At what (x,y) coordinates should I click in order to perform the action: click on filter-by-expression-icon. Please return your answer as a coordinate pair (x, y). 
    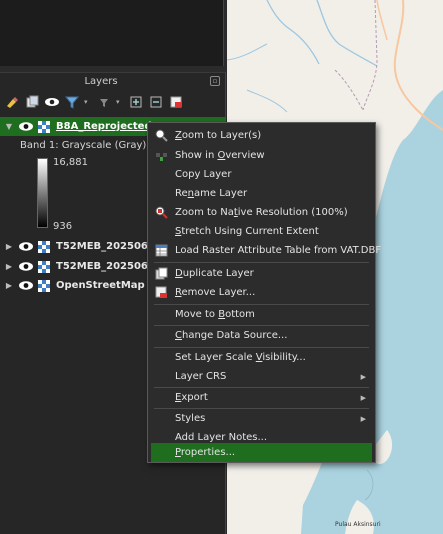
    Looking at the image, I should click on (104, 102).